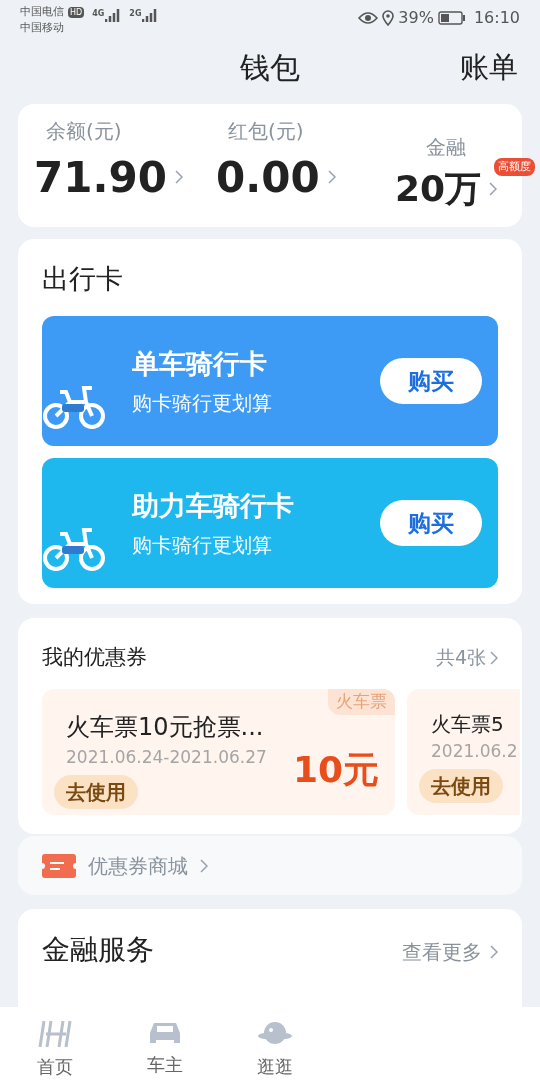 The height and width of the screenshot is (1080, 540). Describe the element at coordinates (84, 131) in the screenshot. I see `balance-label: 余额(元)` at that location.